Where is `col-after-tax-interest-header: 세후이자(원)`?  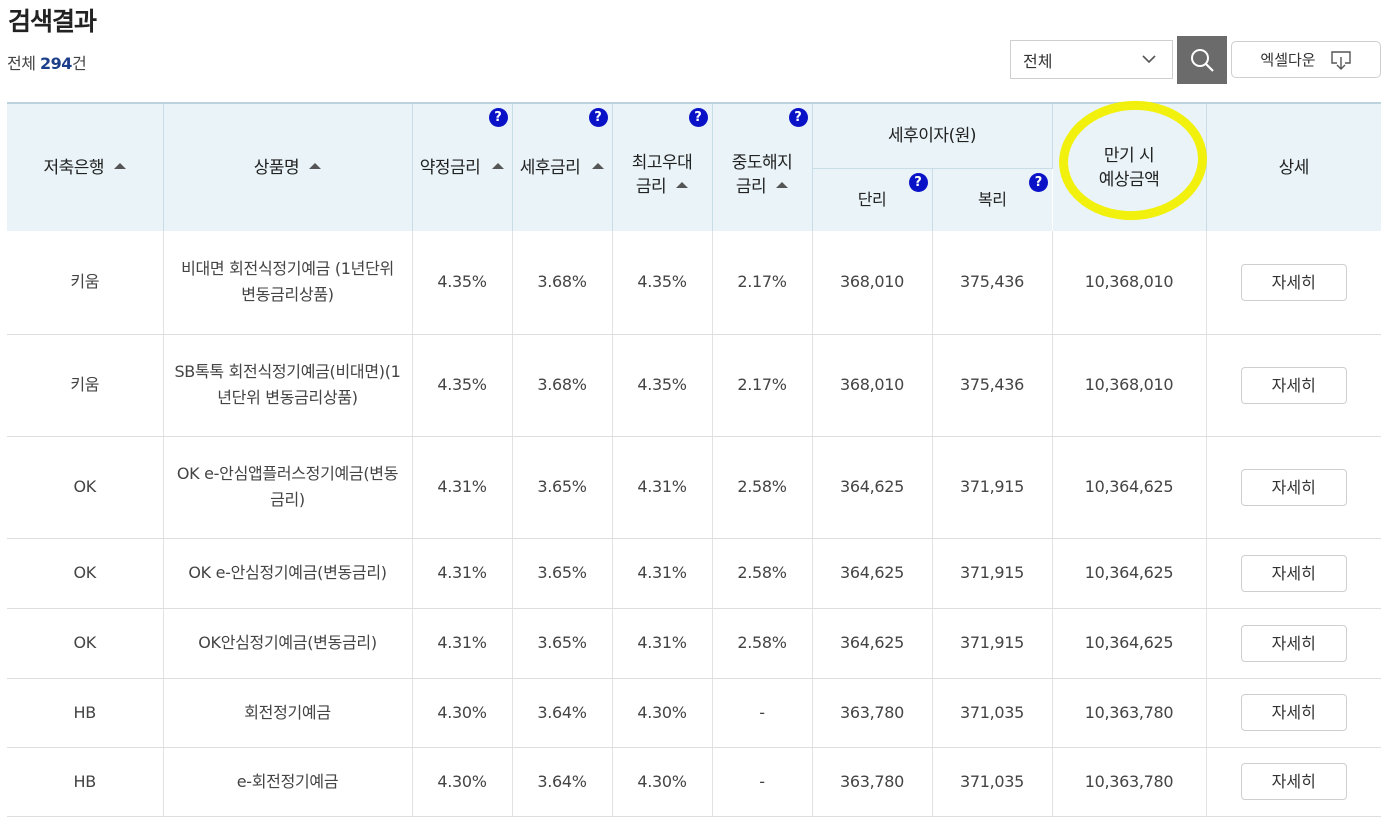 col-after-tax-interest-header: 세후이자(원) is located at coordinates (932, 135).